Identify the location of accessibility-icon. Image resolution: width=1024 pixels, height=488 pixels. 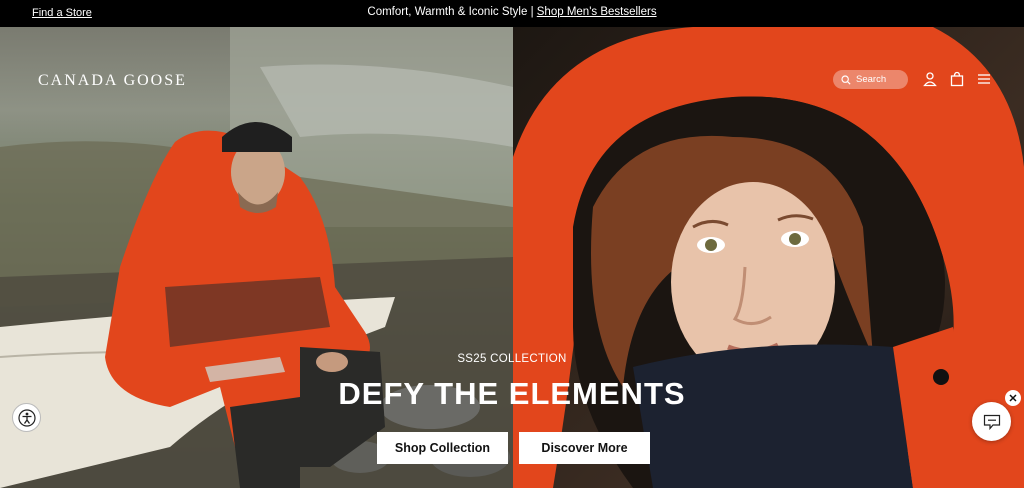
(26, 417).